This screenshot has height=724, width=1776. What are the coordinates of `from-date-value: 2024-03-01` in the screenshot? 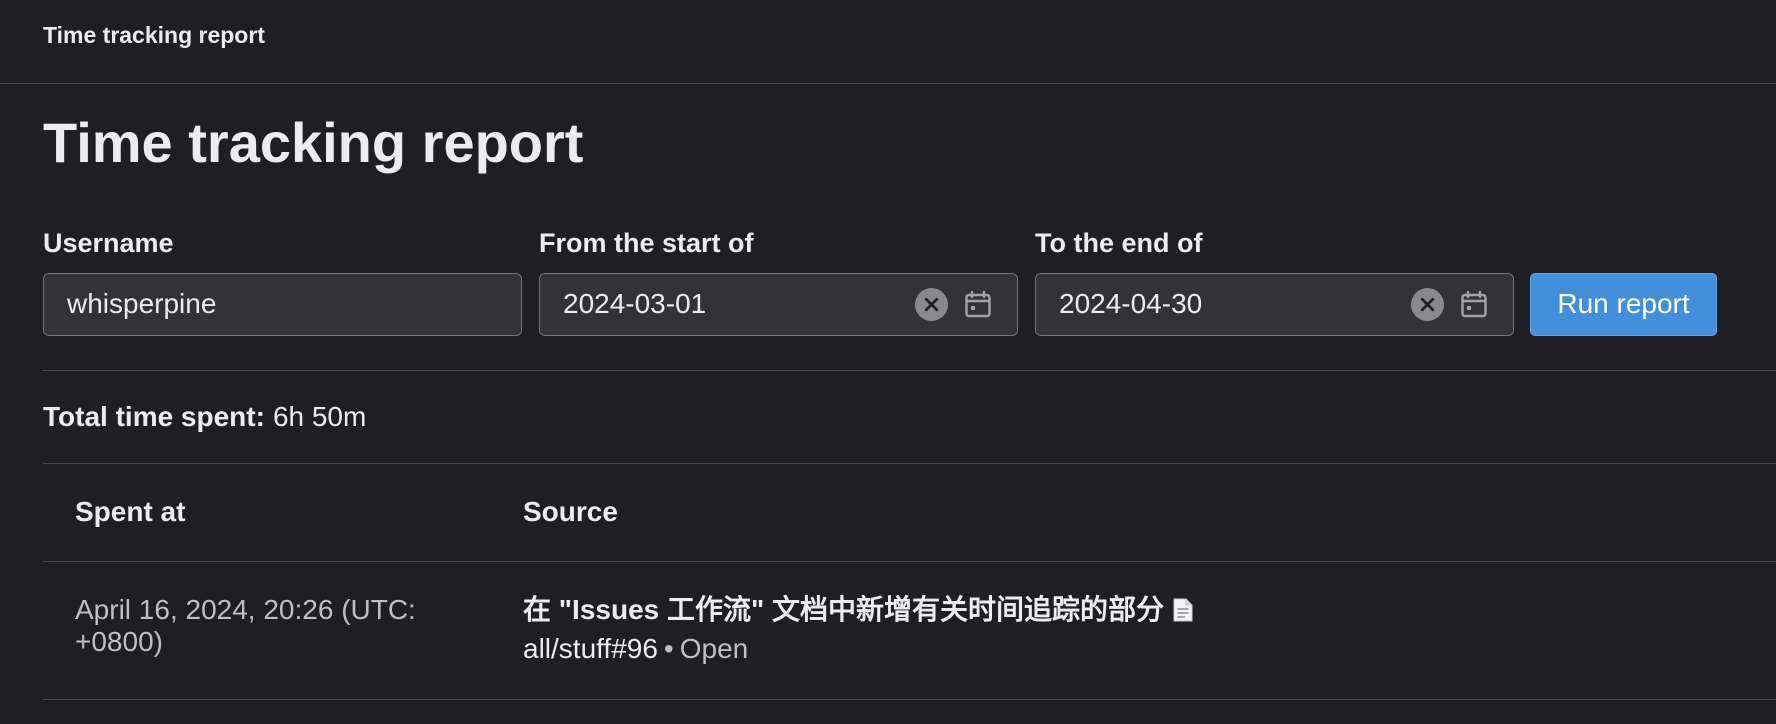 It's located at (635, 304).